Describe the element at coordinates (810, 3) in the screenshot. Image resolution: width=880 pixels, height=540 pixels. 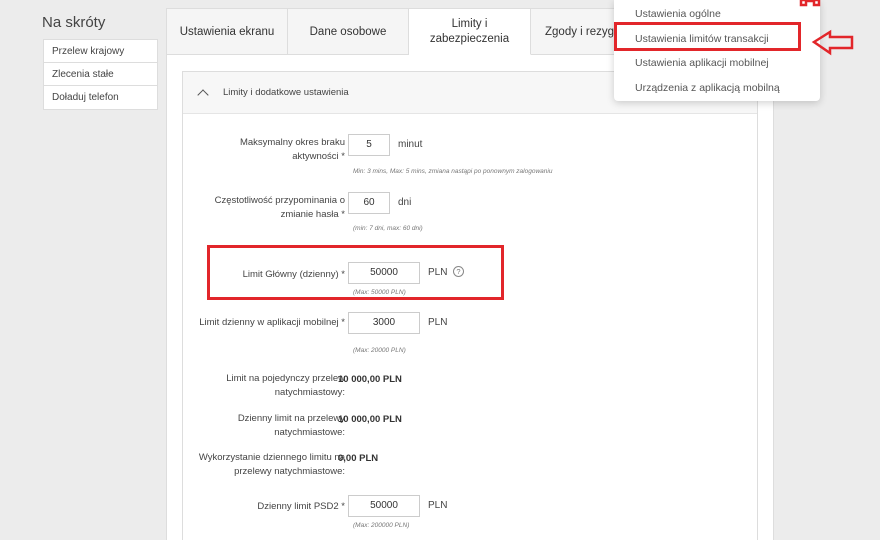
I see `up-arrow-icon` at that location.